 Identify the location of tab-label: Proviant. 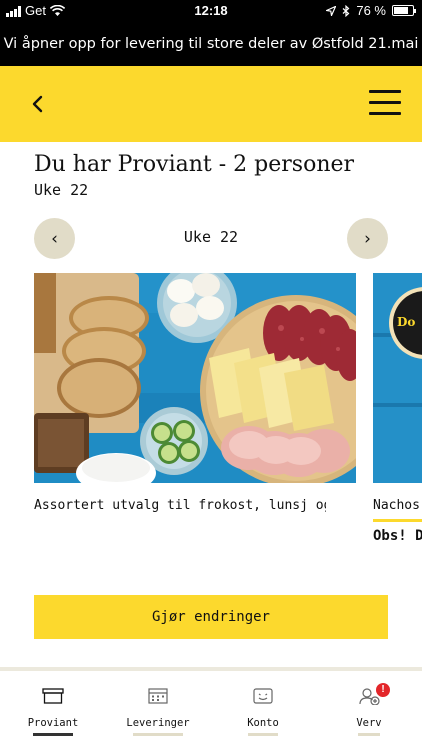
(53, 723).